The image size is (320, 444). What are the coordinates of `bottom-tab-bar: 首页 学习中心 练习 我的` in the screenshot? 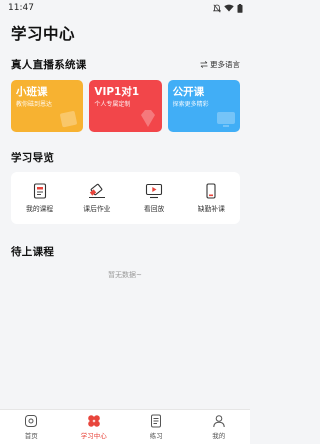 It's located at (125, 426).